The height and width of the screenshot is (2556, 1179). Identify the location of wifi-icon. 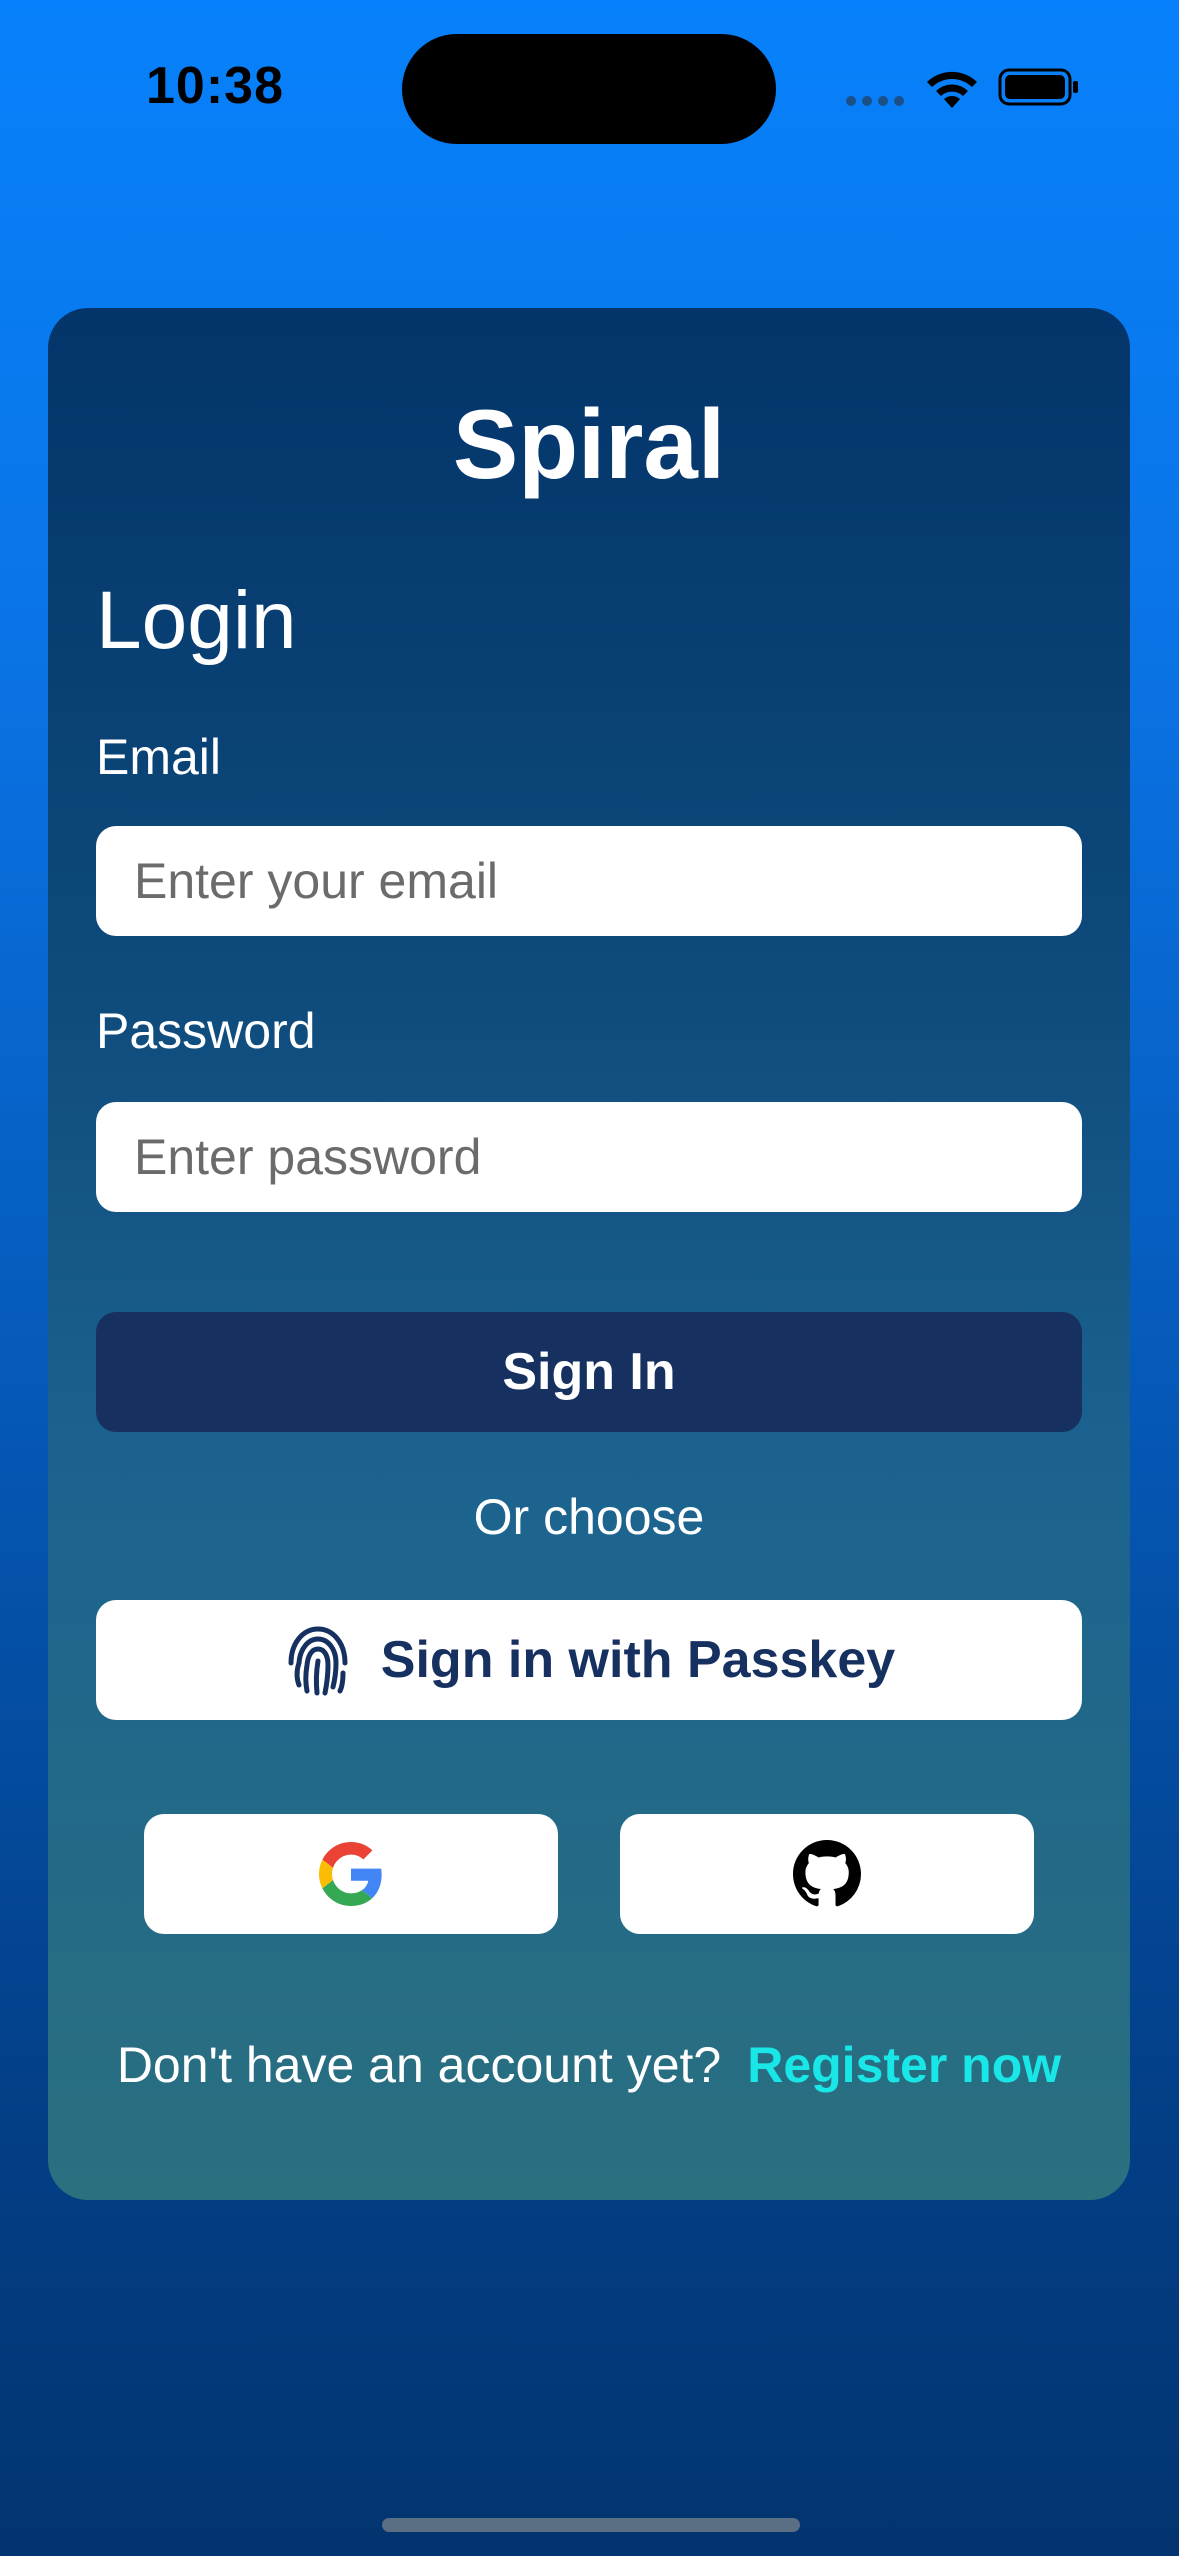
(952, 89).